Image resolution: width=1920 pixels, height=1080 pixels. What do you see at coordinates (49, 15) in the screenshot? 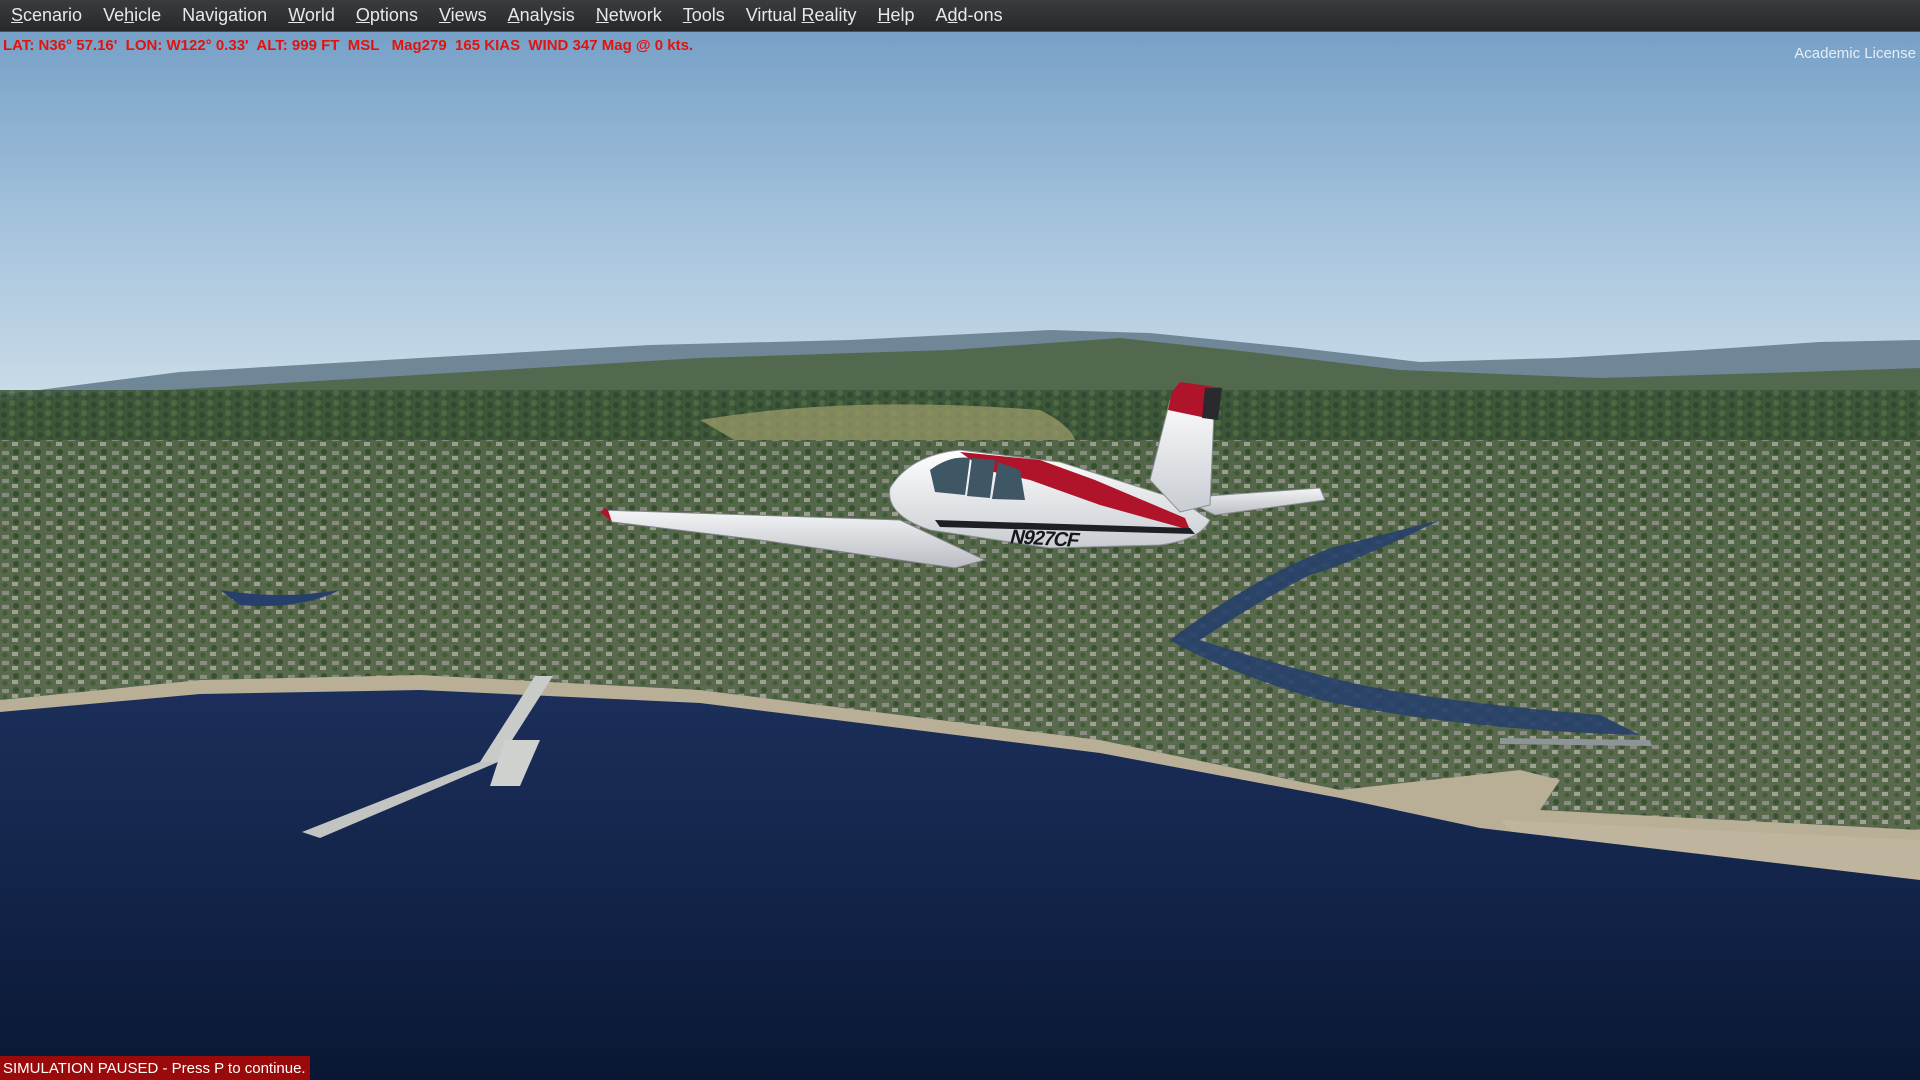
I see `menu-scenario: Scenario` at bounding box center [49, 15].